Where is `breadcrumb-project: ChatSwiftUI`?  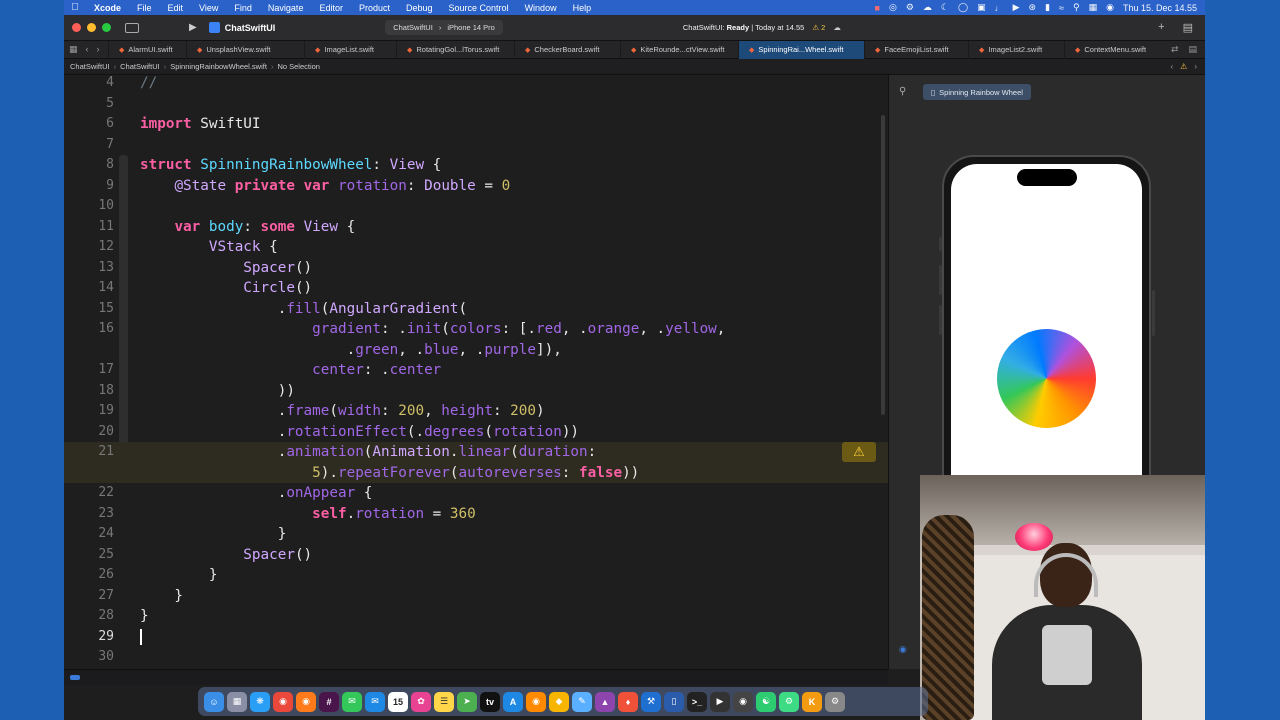 breadcrumb-project: ChatSwiftUI is located at coordinates (90, 66).